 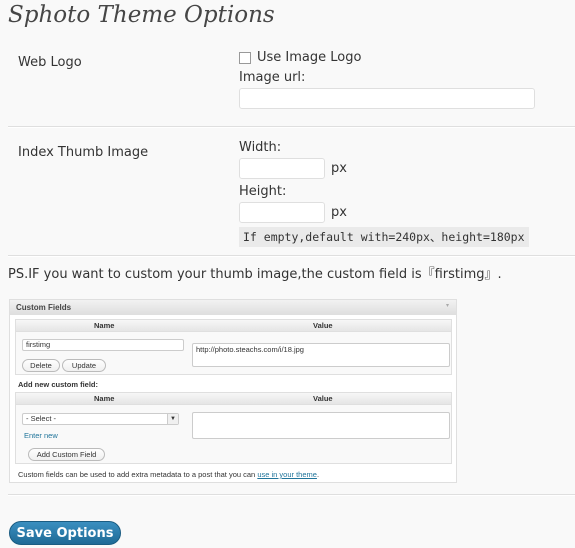 What do you see at coordinates (309, 57) in the screenshot?
I see `use-image-logo-label: Use Image Logo` at bounding box center [309, 57].